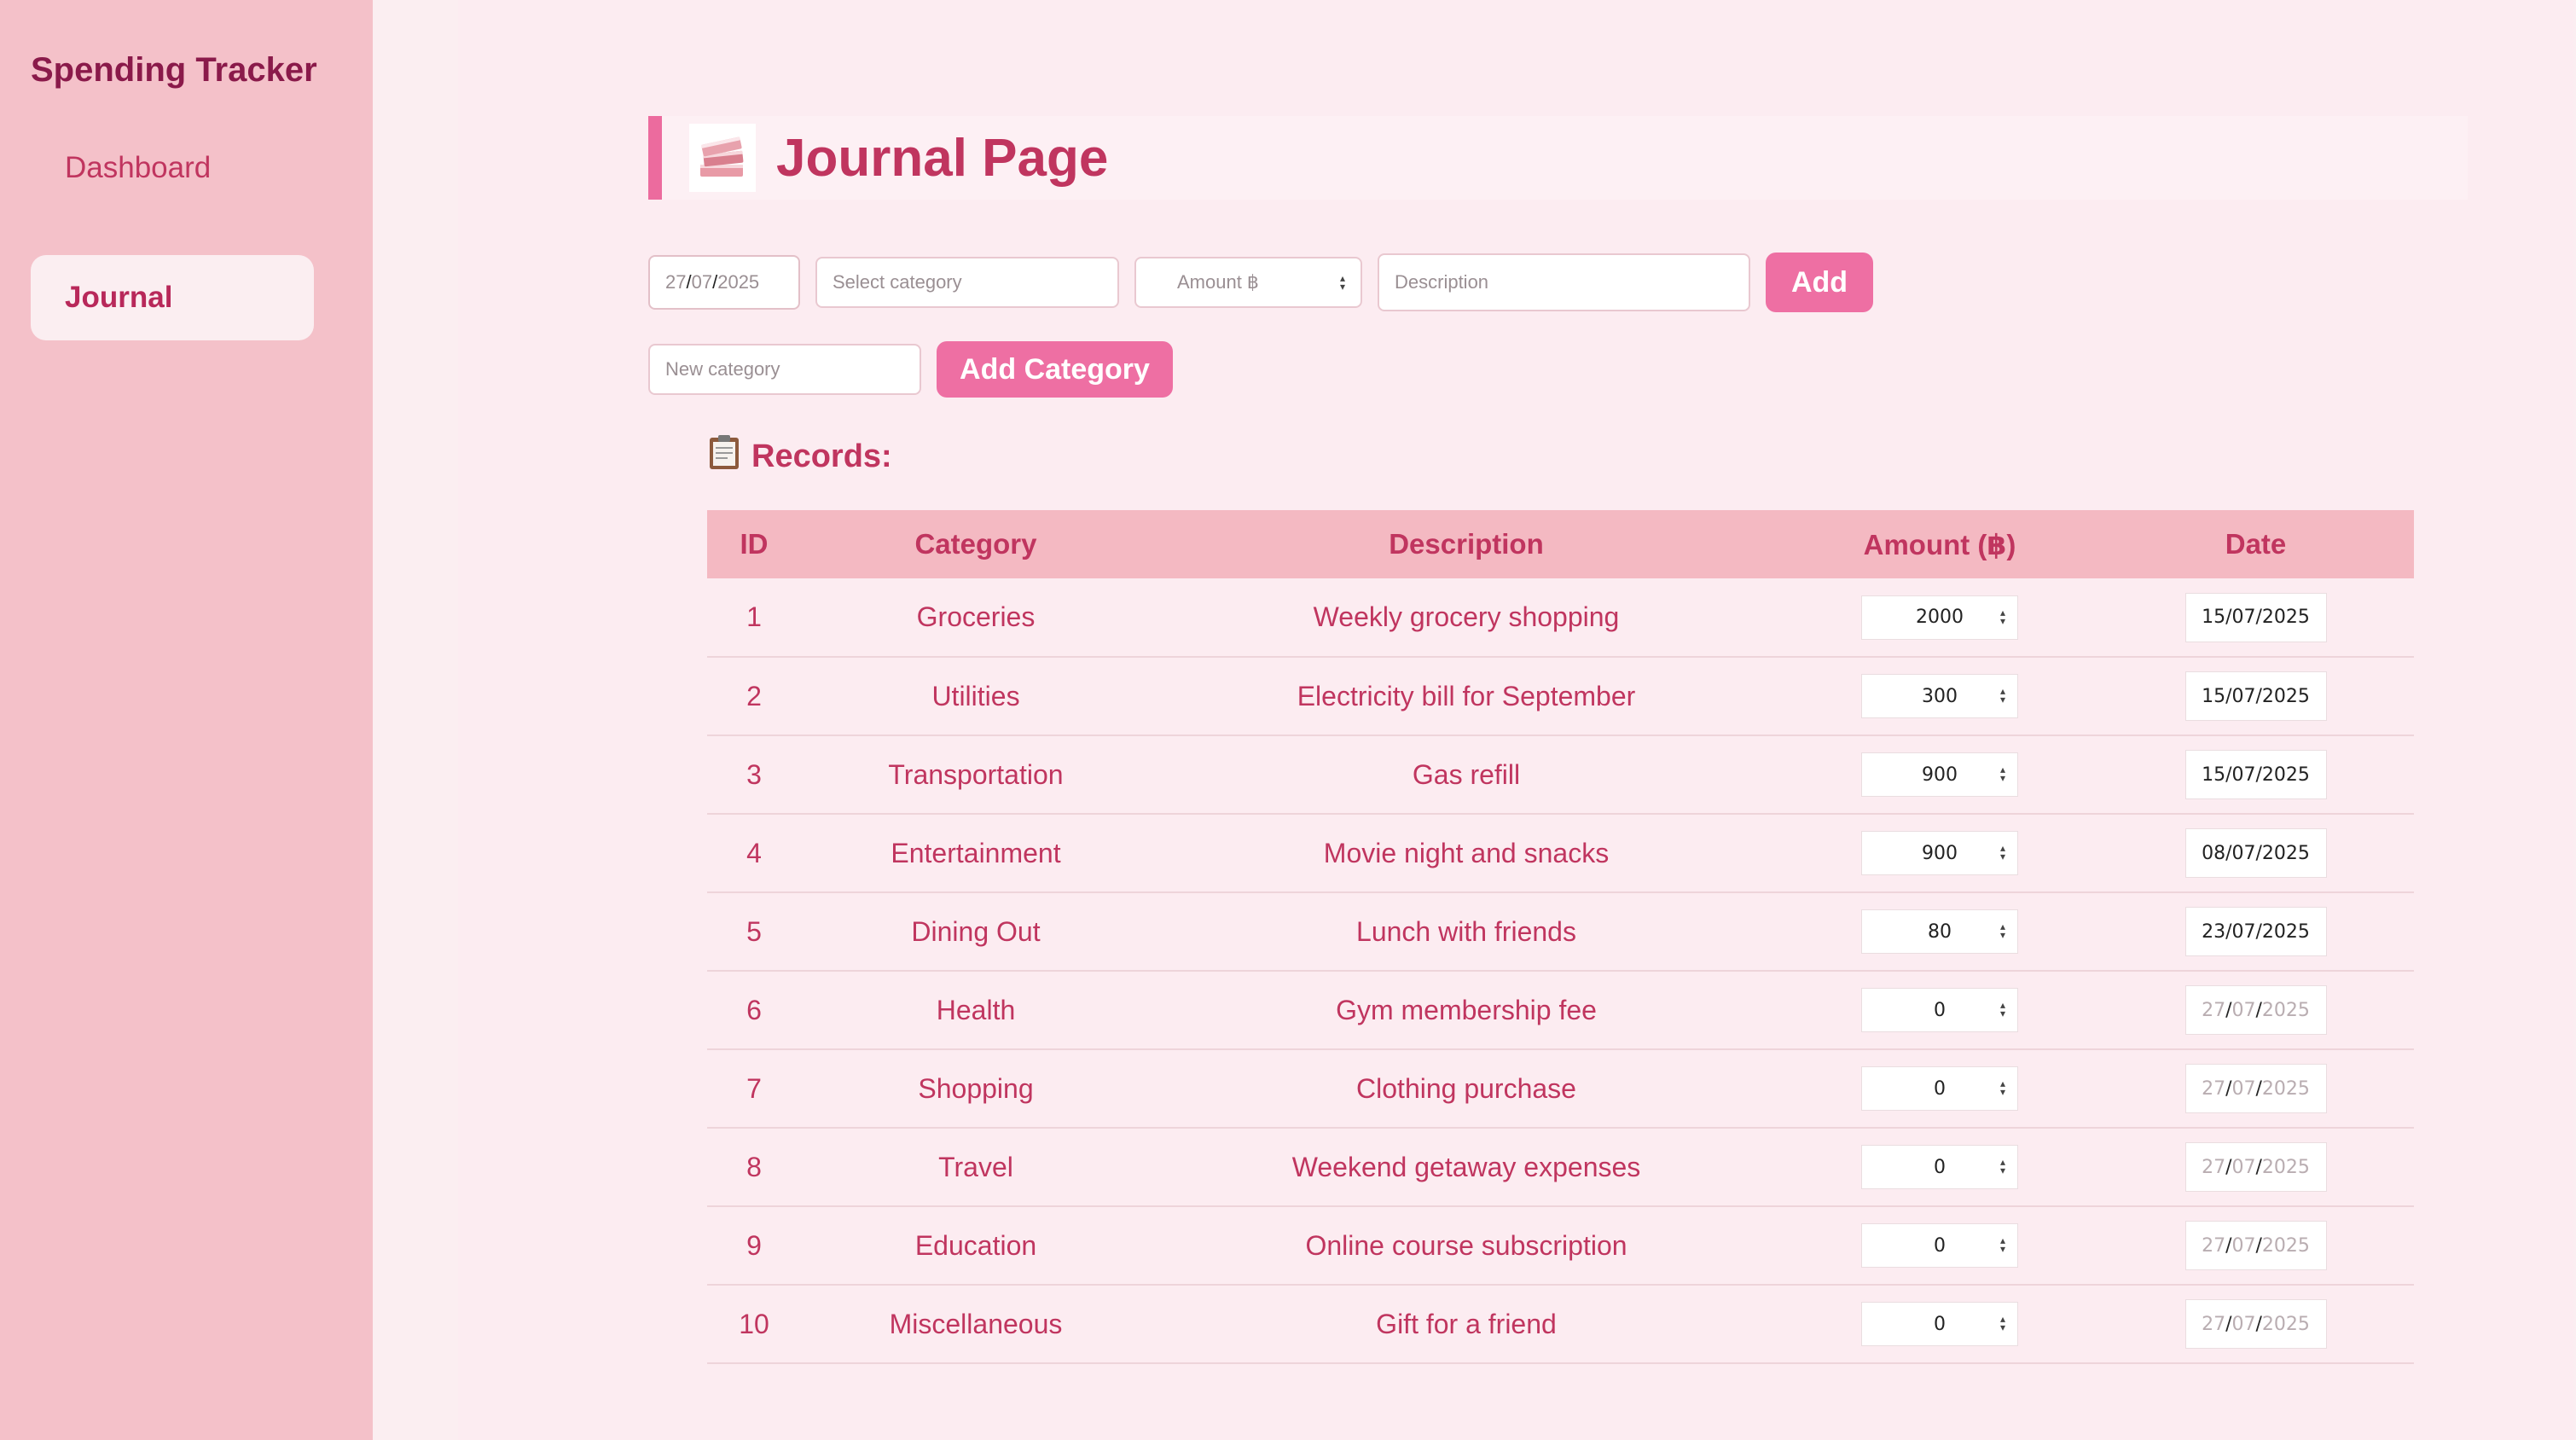 This screenshot has height=1440, width=2576. Describe the element at coordinates (1558, 158) in the screenshot. I see `page-header: Journal Page` at that location.